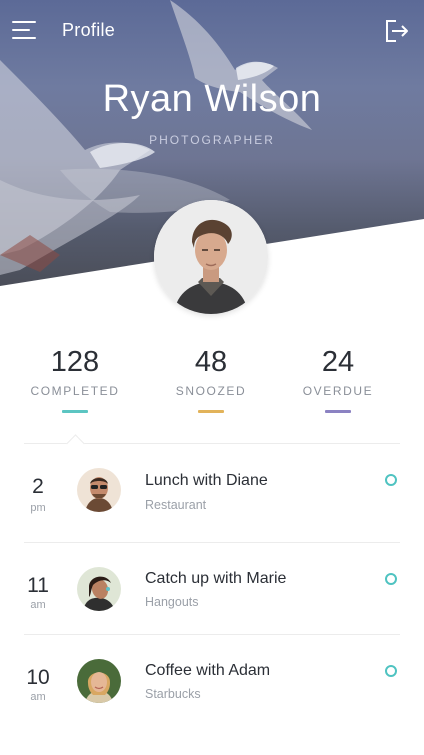 Image resolution: width=424 pixels, height=755 pixels. Describe the element at coordinates (75, 391) in the screenshot. I see `stat-label: COMPLETED` at that location.